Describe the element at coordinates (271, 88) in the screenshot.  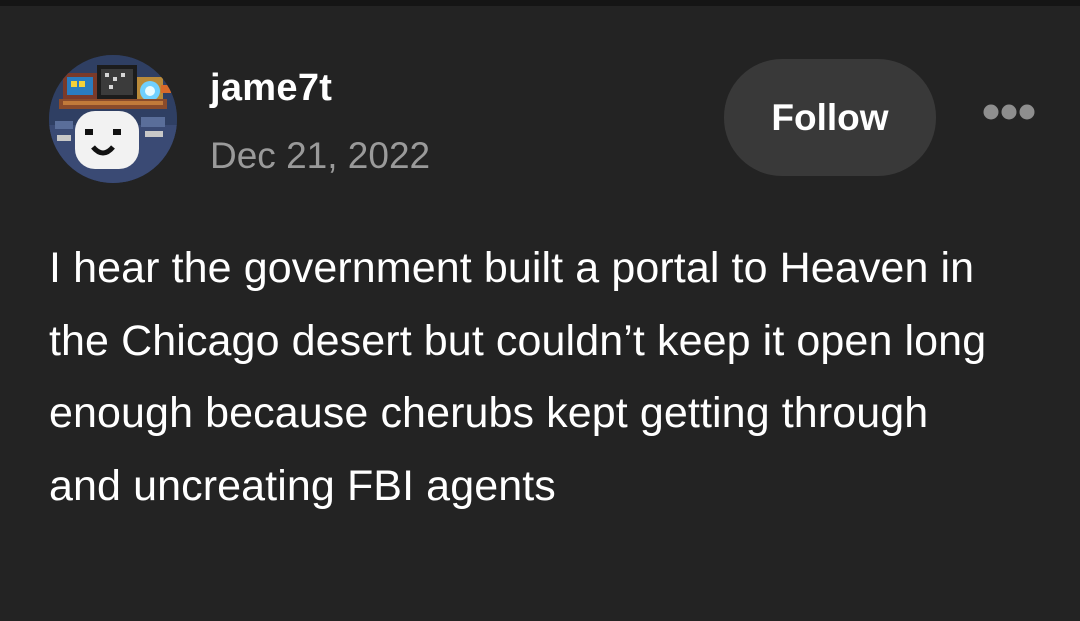
I see `username: jame7t` at that location.